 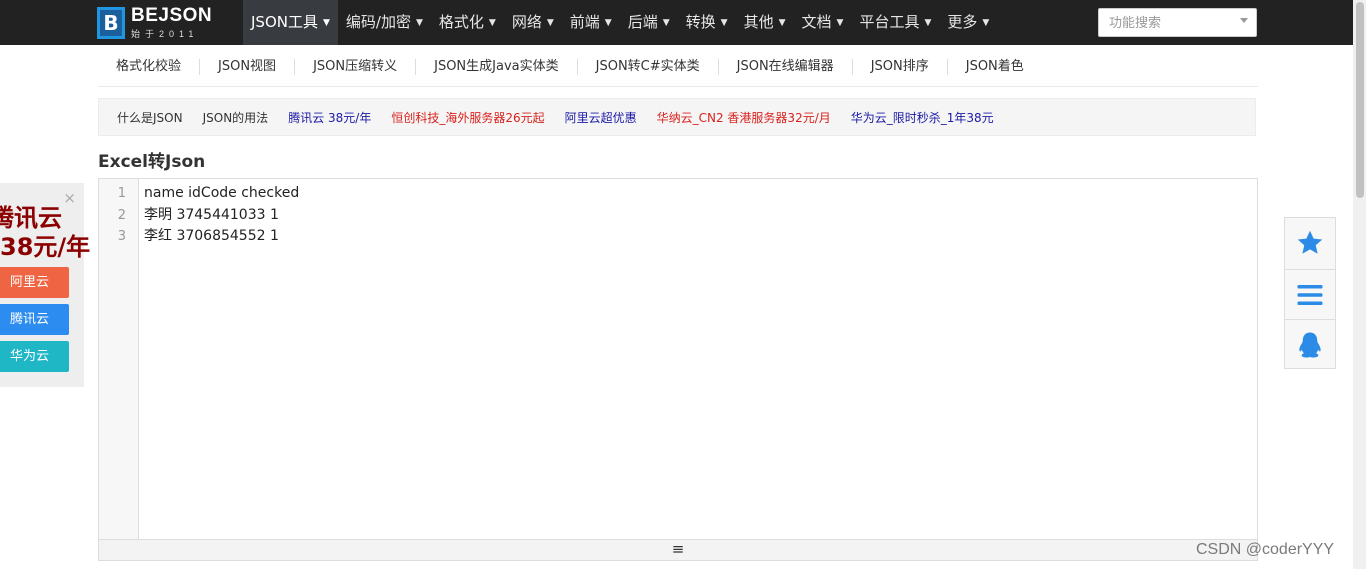 I want to click on subnav-json-to-java: JSON生成Java实体类, so click(x=497, y=67).